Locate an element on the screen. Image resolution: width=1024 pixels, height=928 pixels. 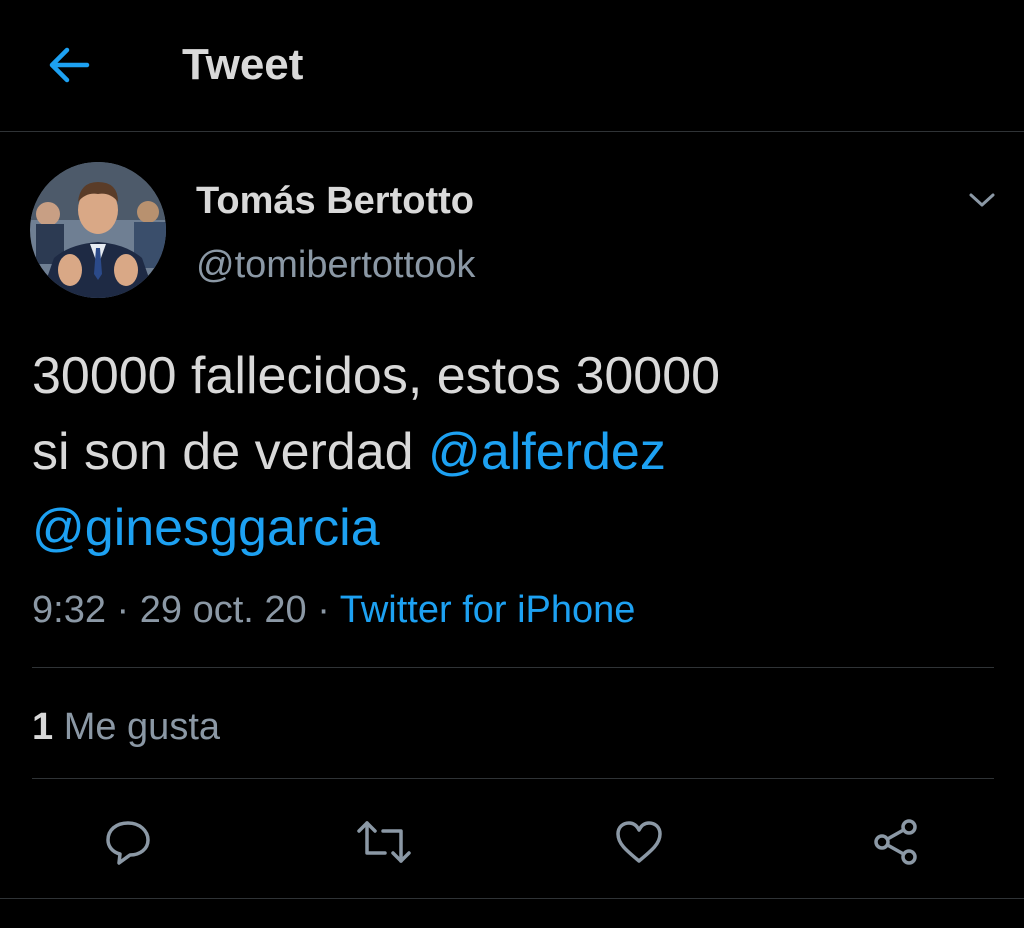
share-button is located at coordinates (896, 842).